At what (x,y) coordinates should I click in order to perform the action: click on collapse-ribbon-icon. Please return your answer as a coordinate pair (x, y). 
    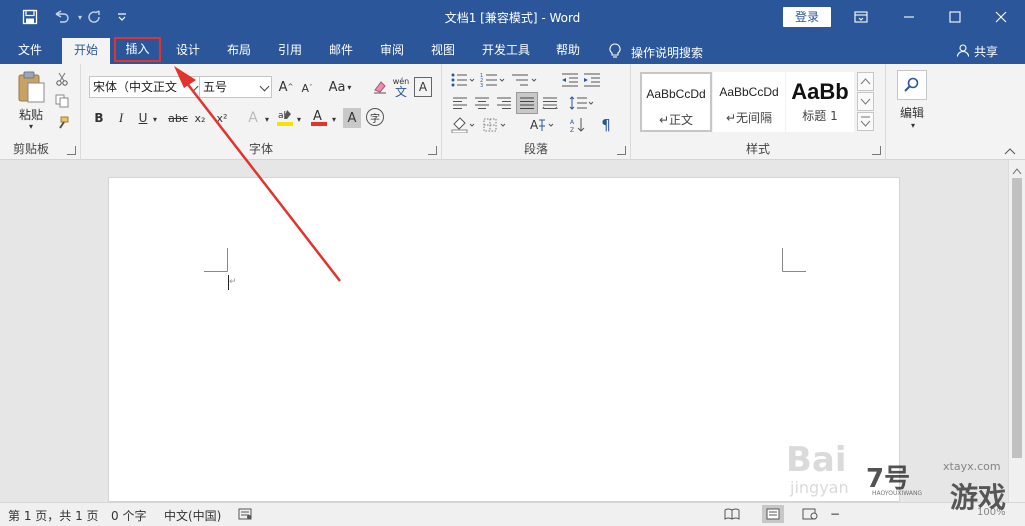
    Looking at the image, I should click on (1010, 151).